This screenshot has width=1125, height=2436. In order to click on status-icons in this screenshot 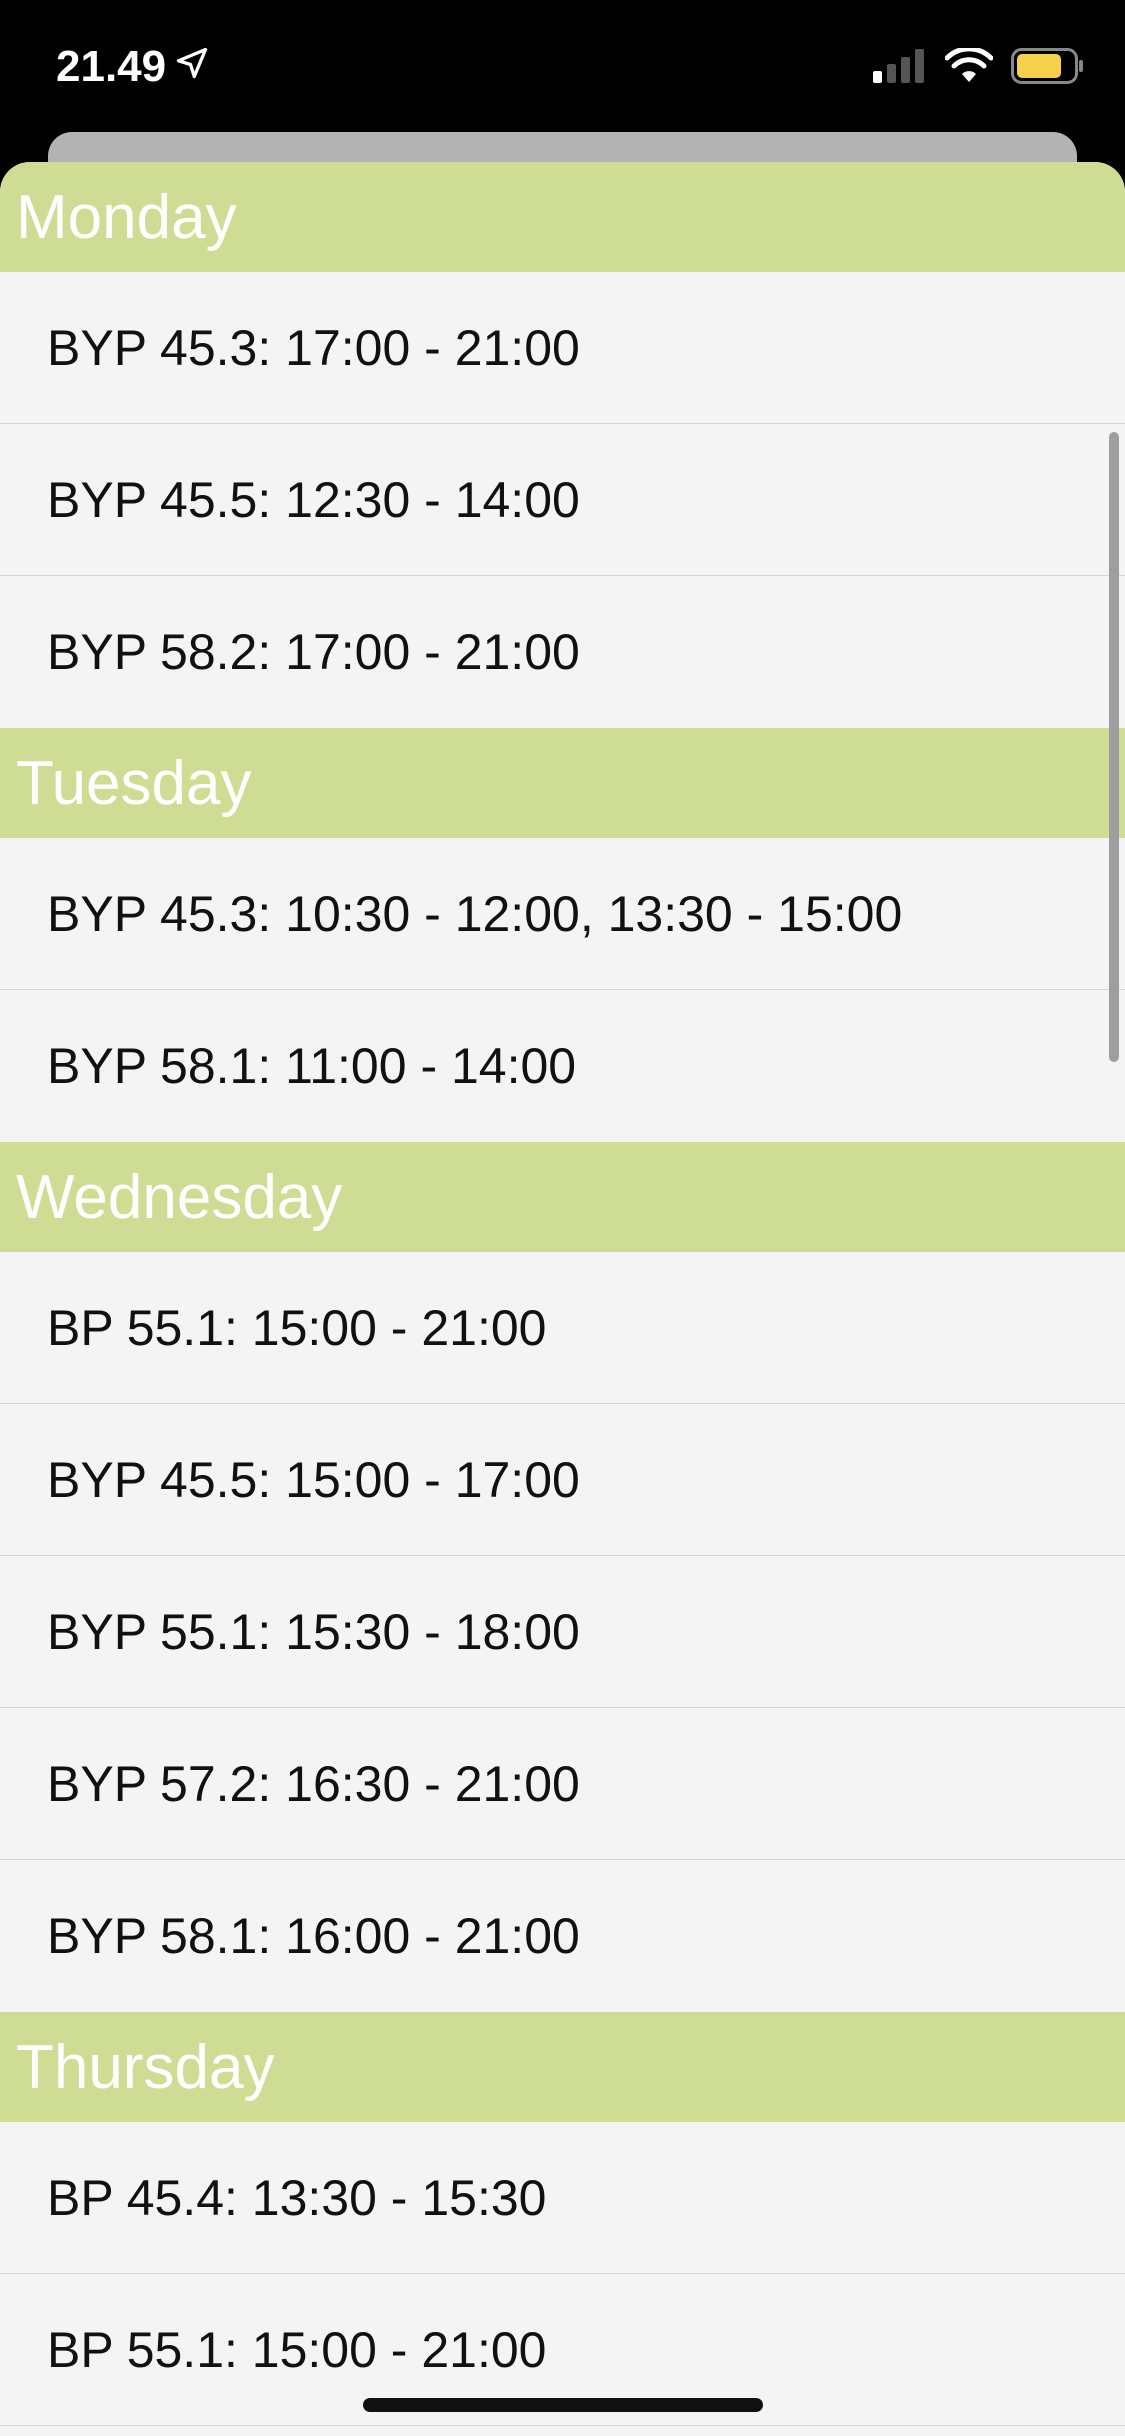, I will do `click(979, 67)`.